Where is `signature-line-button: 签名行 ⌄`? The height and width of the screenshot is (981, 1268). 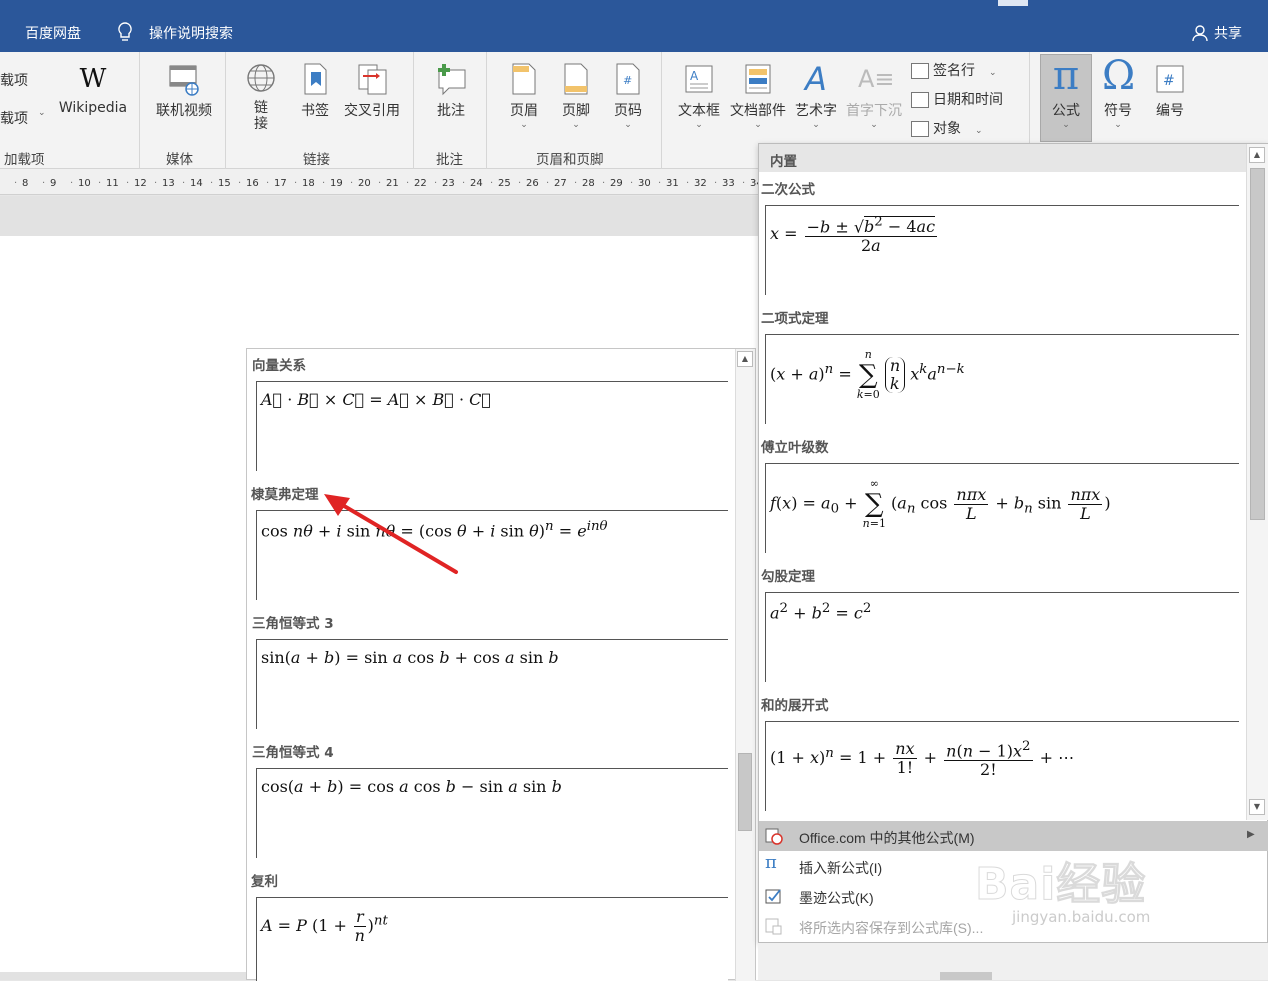
signature-line-button: 签名行 ⌄ is located at coordinates (954, 70).